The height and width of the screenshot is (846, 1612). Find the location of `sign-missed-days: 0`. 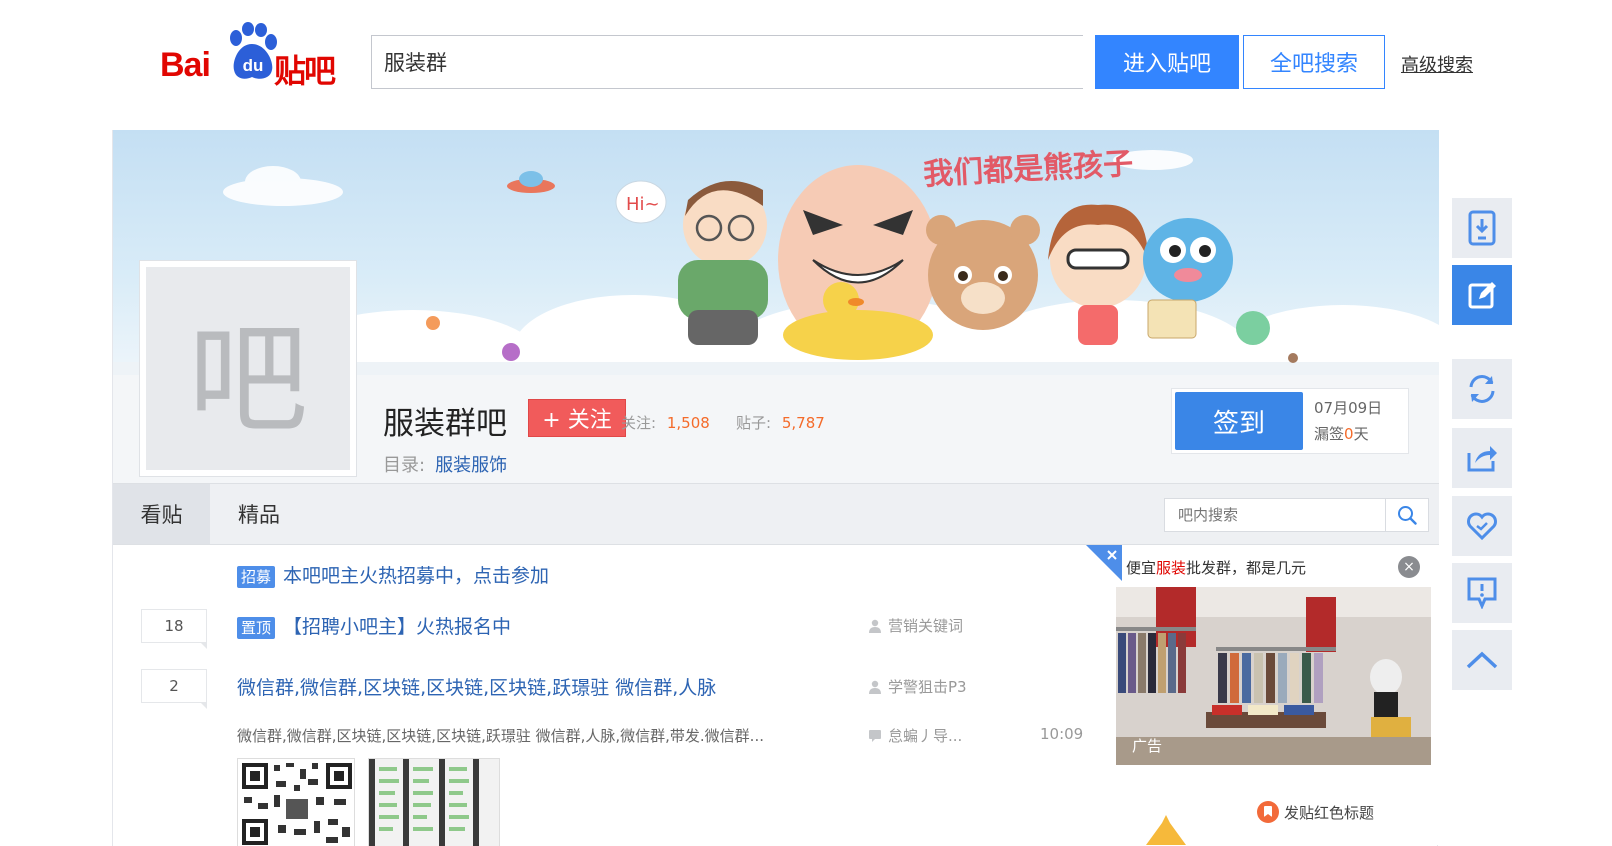

sign-missed-days: 0 is located at coordinates (1349, 434).